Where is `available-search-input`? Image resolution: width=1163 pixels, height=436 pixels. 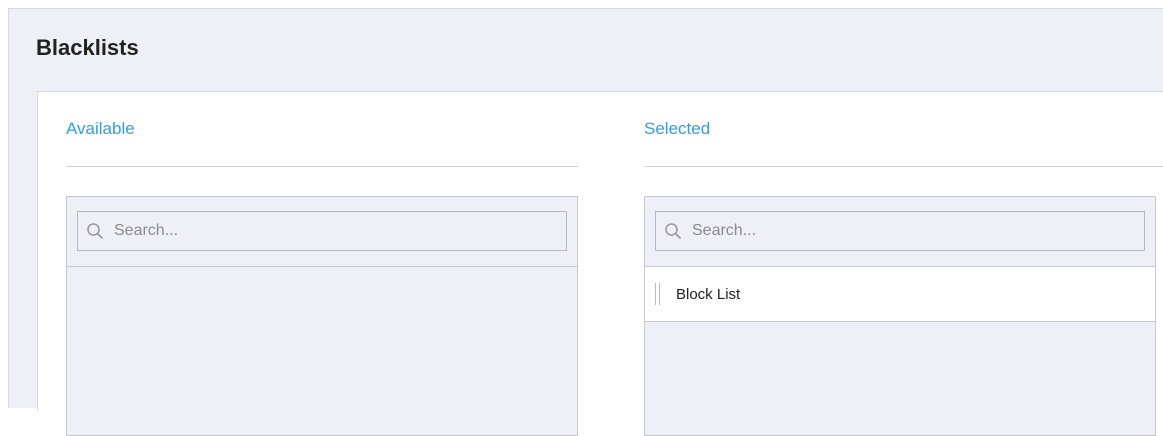 available-search-input is located at coordinates (337, 231).